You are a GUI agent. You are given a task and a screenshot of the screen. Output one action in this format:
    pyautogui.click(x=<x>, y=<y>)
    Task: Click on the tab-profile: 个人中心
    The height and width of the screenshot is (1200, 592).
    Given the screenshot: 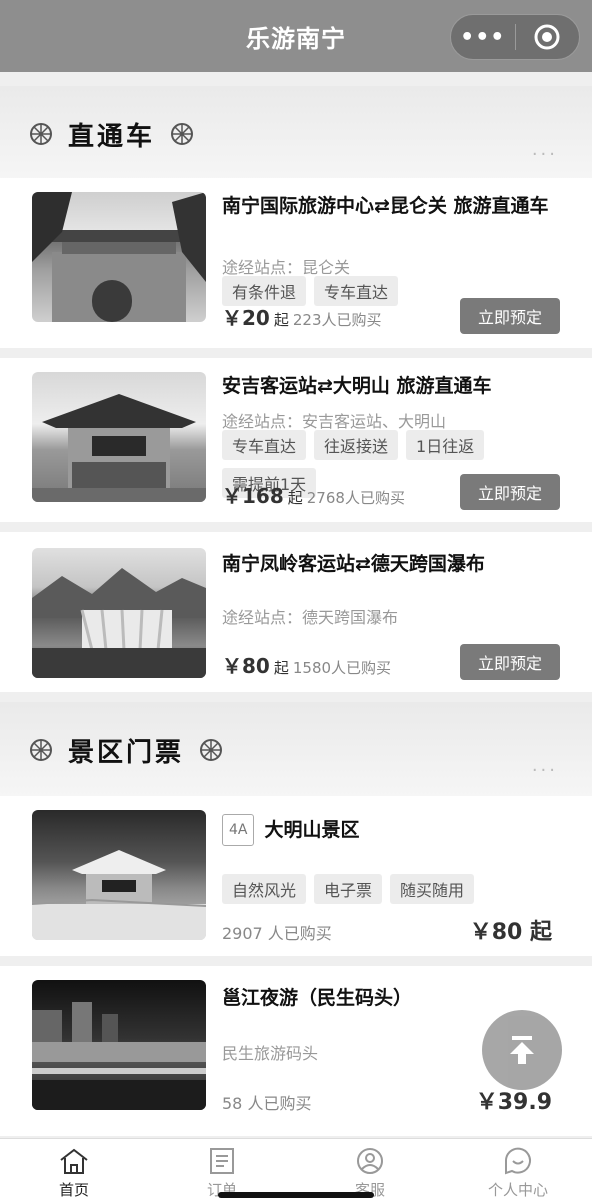 What is the action you would take?
    pyautogui.click(x=518, y=1169)
    